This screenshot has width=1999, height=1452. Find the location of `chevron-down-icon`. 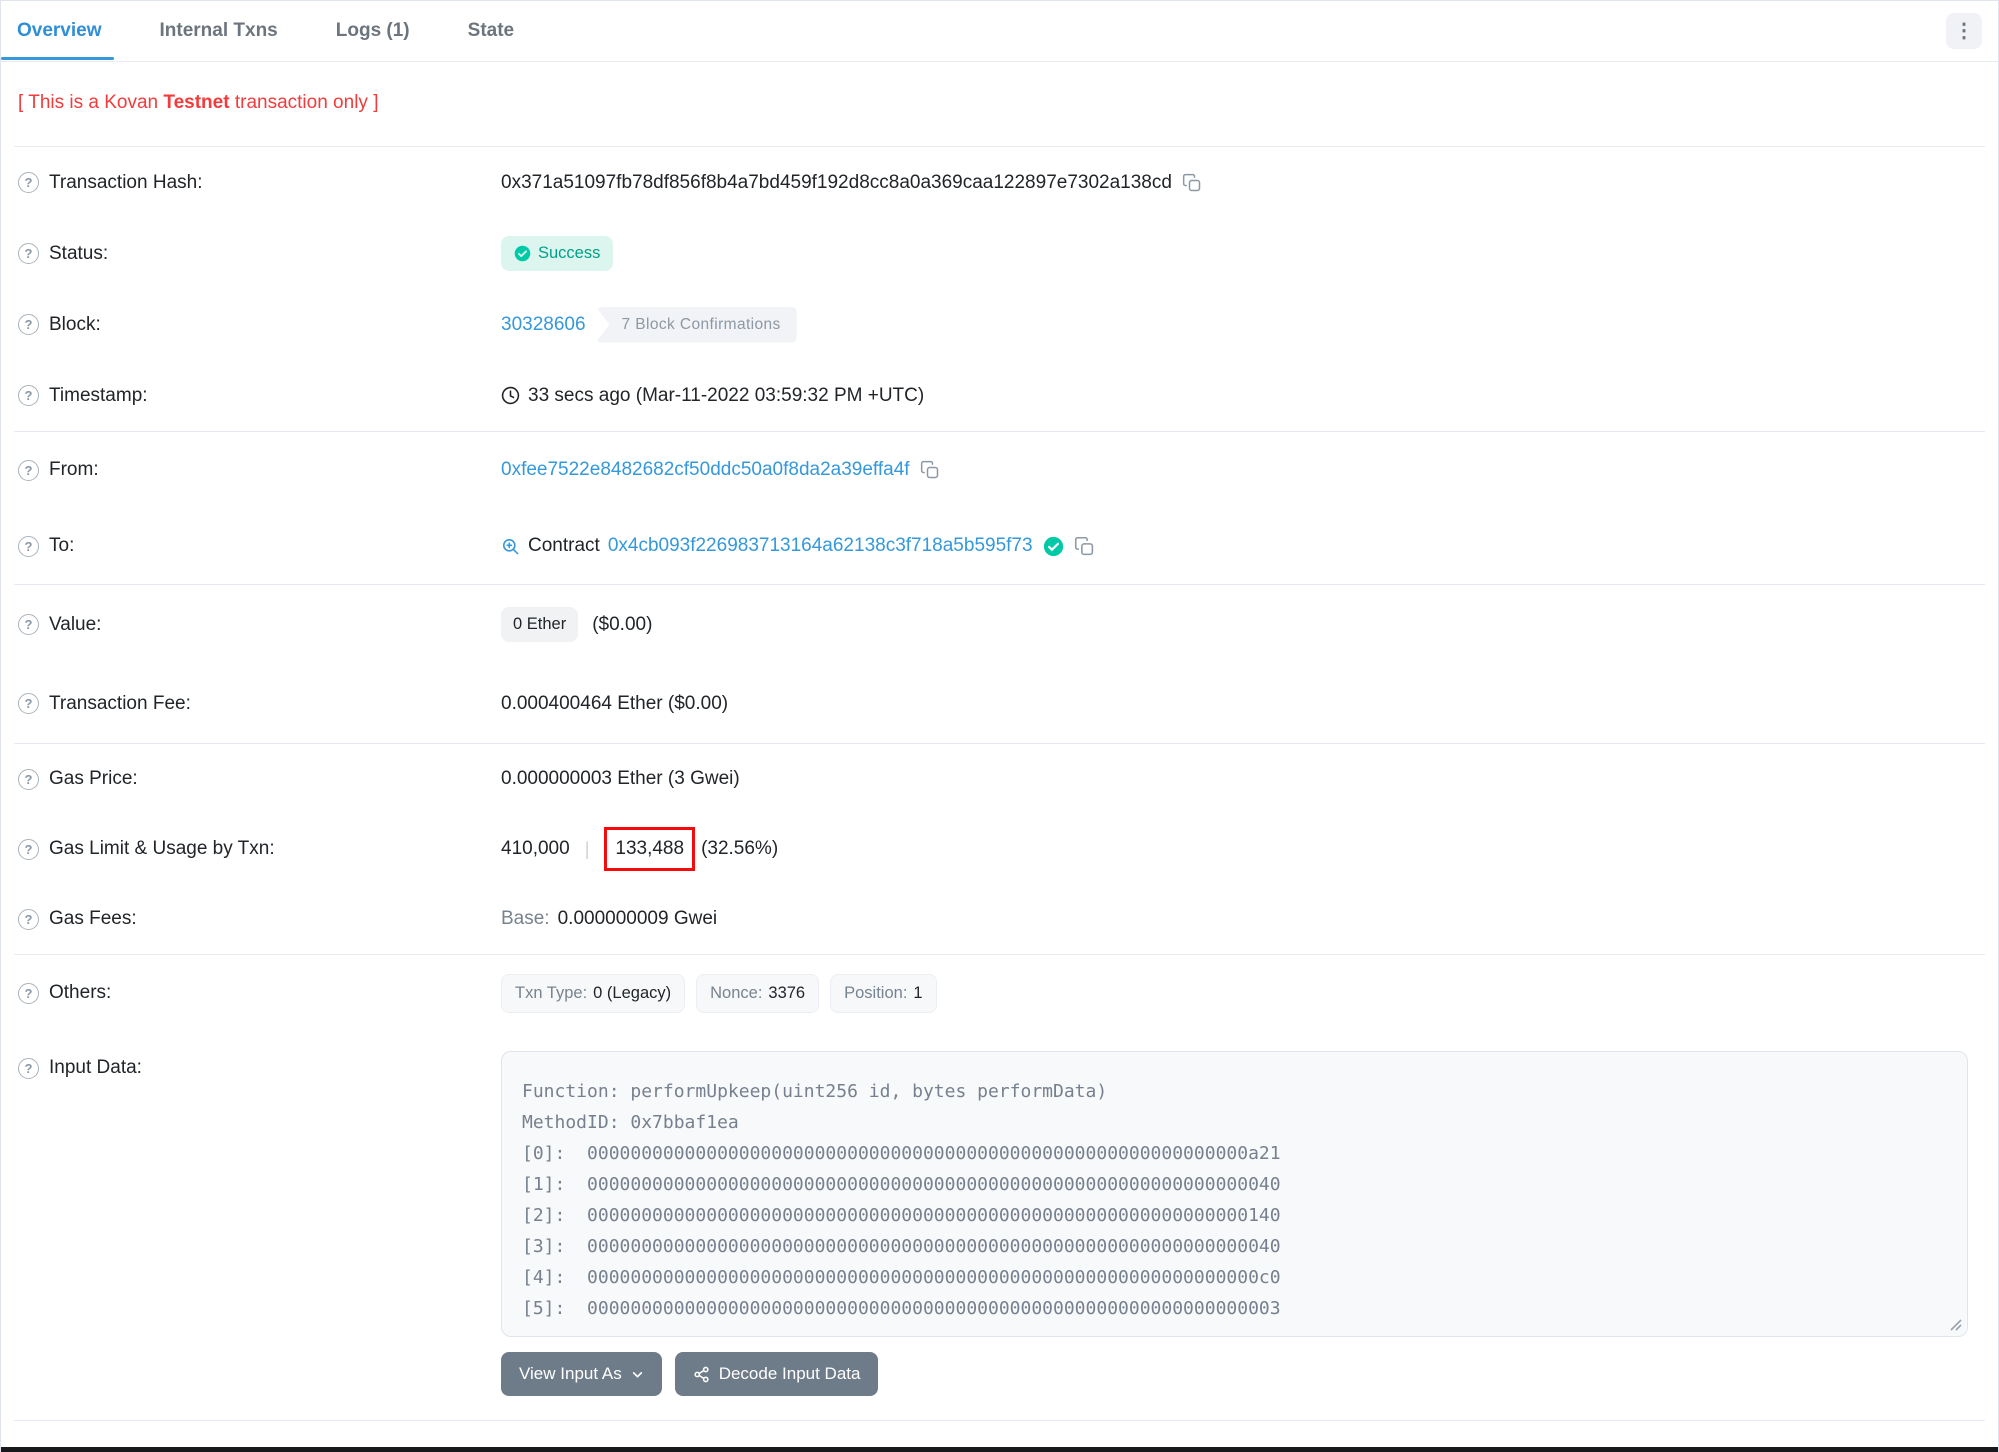

chevron-down-icon is located at coordinates (637, 1374).